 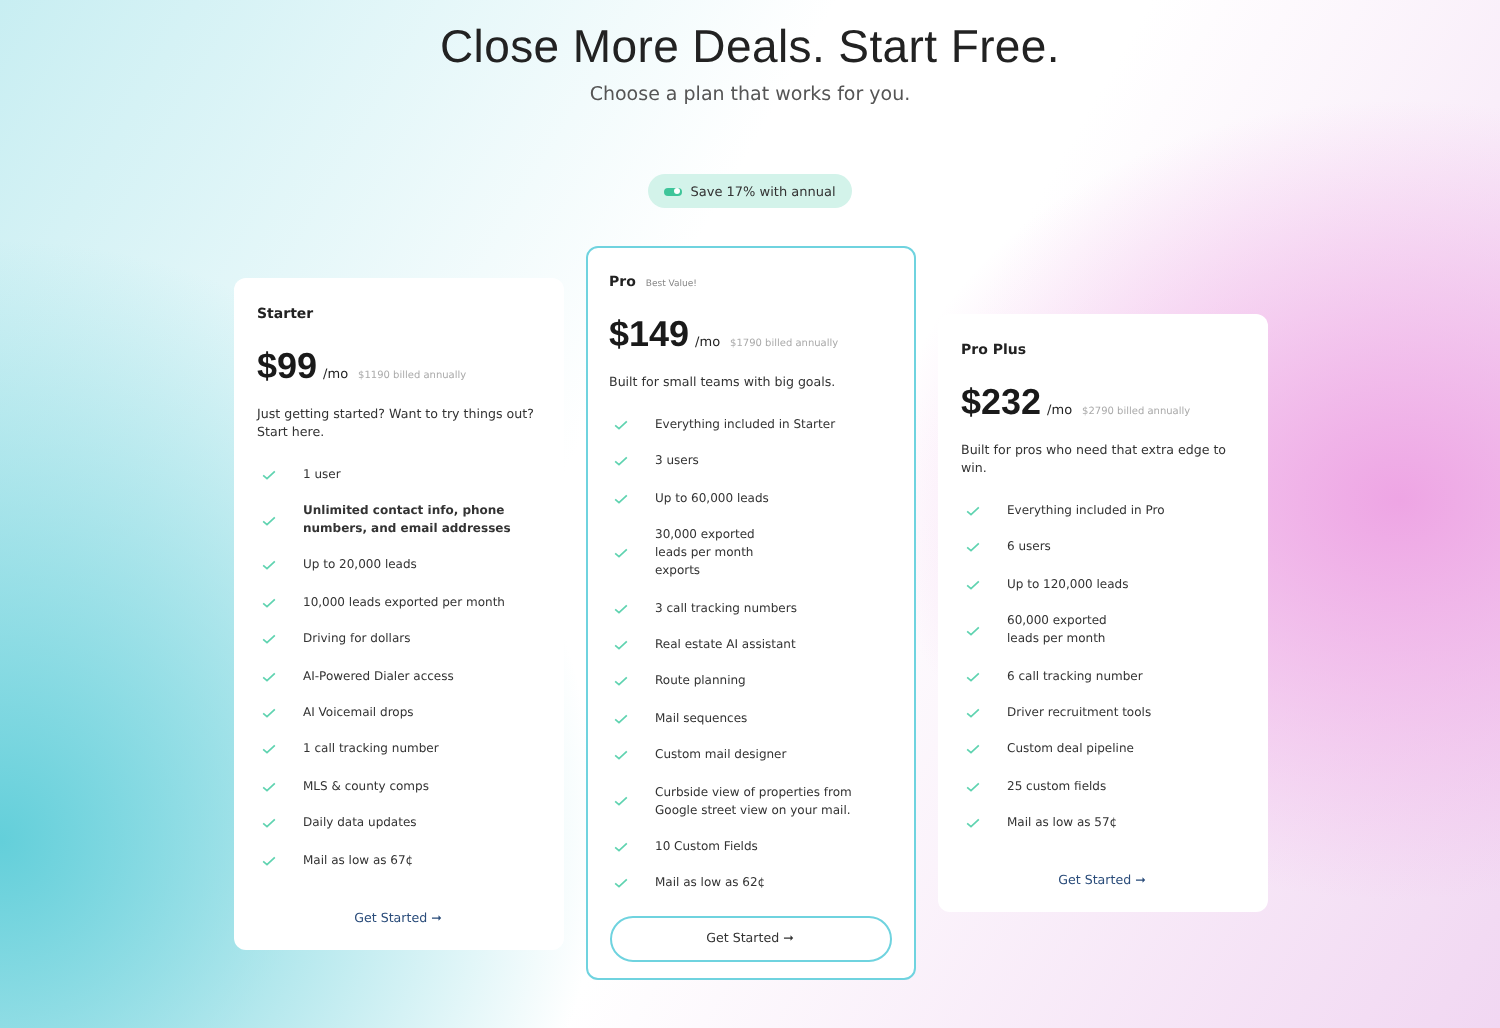 What do you see at coordinates (287, 366) in the screenshot?
I see `plan-price: $99` at bounding box center [287, 366].